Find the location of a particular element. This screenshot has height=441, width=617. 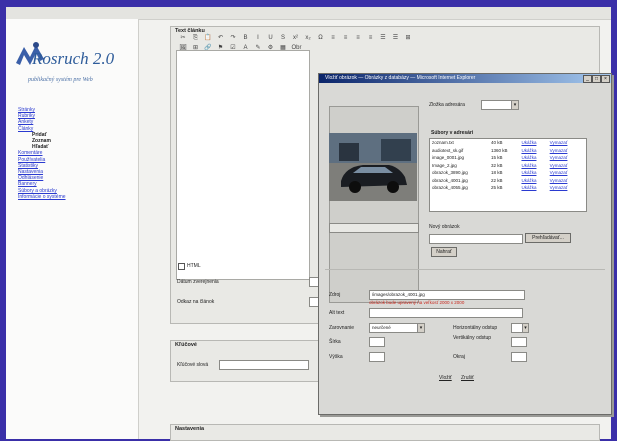

upload-label: Nový obrázok is located at coordinates (444, 227).